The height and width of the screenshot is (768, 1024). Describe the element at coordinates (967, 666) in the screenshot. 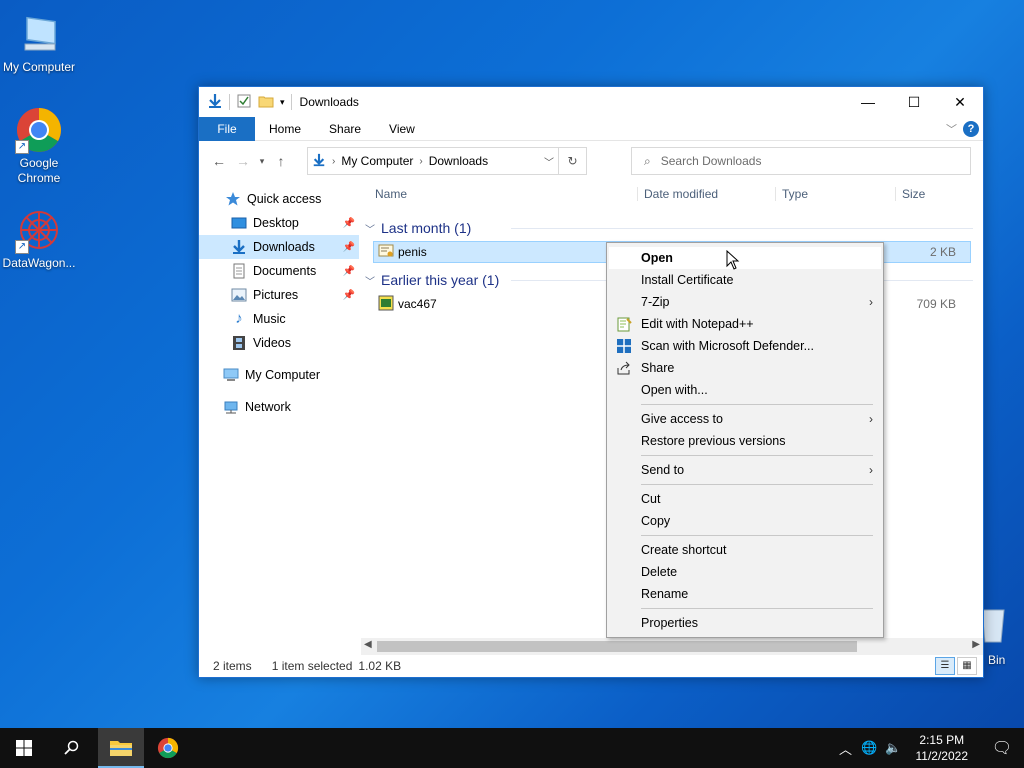

I see `large-icons-view-icon: ▦` at that location.